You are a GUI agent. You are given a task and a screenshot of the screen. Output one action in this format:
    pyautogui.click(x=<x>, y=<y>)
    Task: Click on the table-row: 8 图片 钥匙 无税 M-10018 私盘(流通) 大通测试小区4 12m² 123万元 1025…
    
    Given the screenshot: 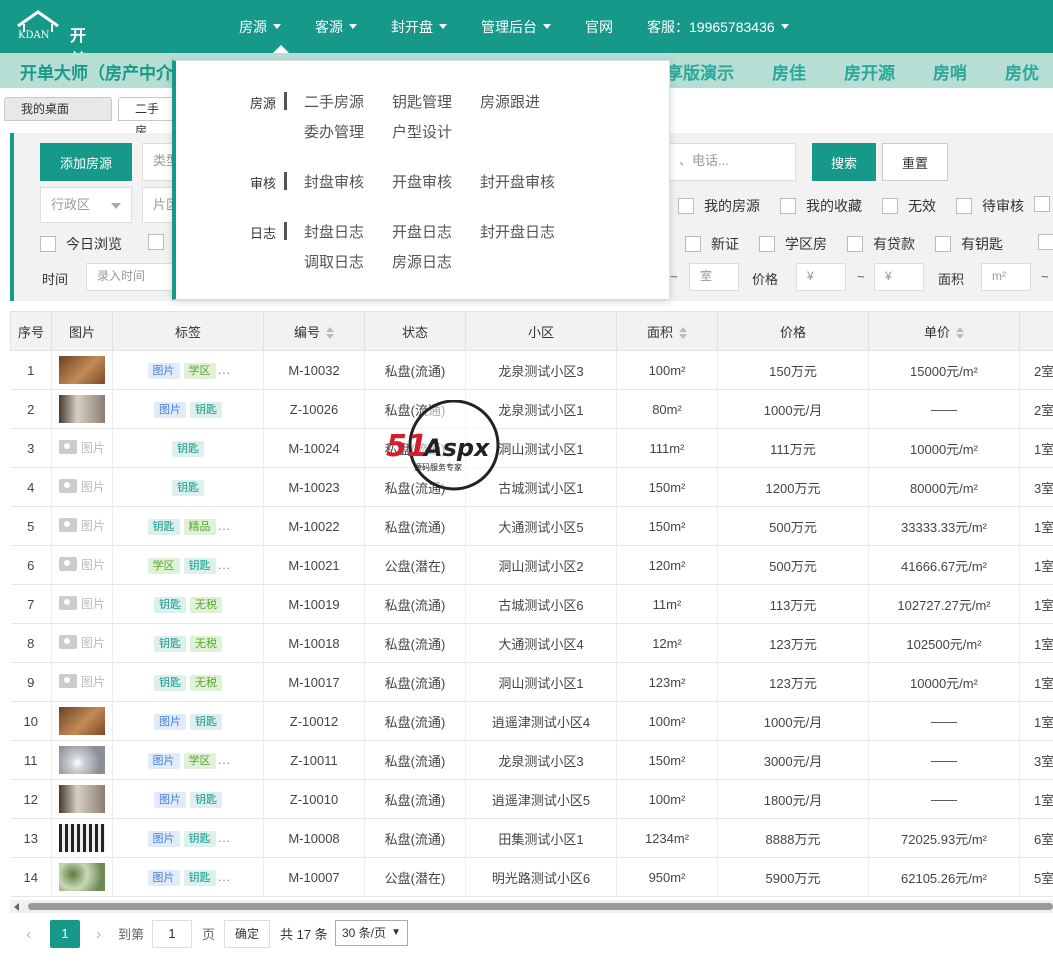 What is the action you would take?
    pyautogui.click(x=531, y=643)
    